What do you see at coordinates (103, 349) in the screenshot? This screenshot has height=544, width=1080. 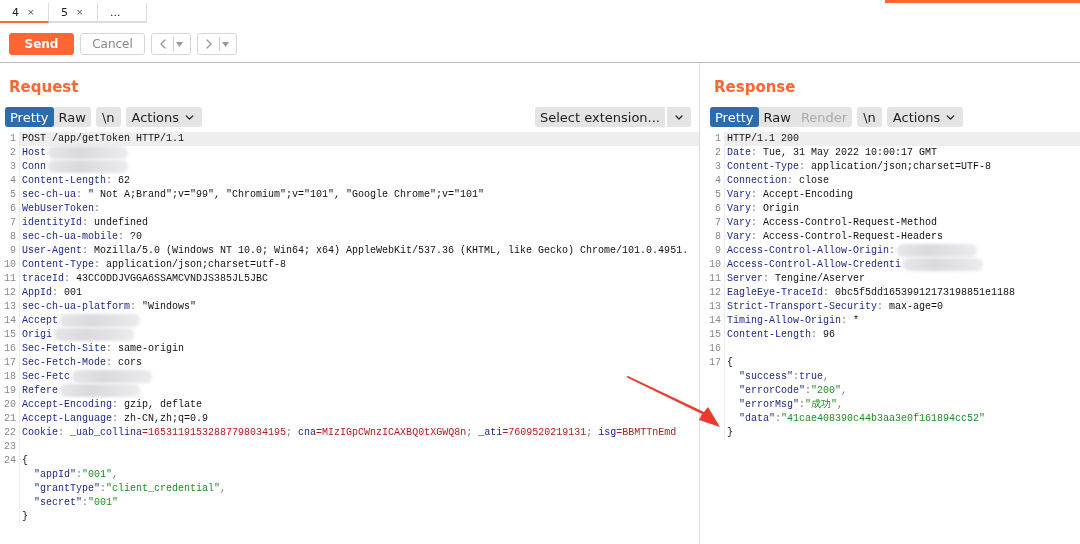 I see `code-line: Sec-Fetch-Site: same-origin` at bounding box center [103, 349].